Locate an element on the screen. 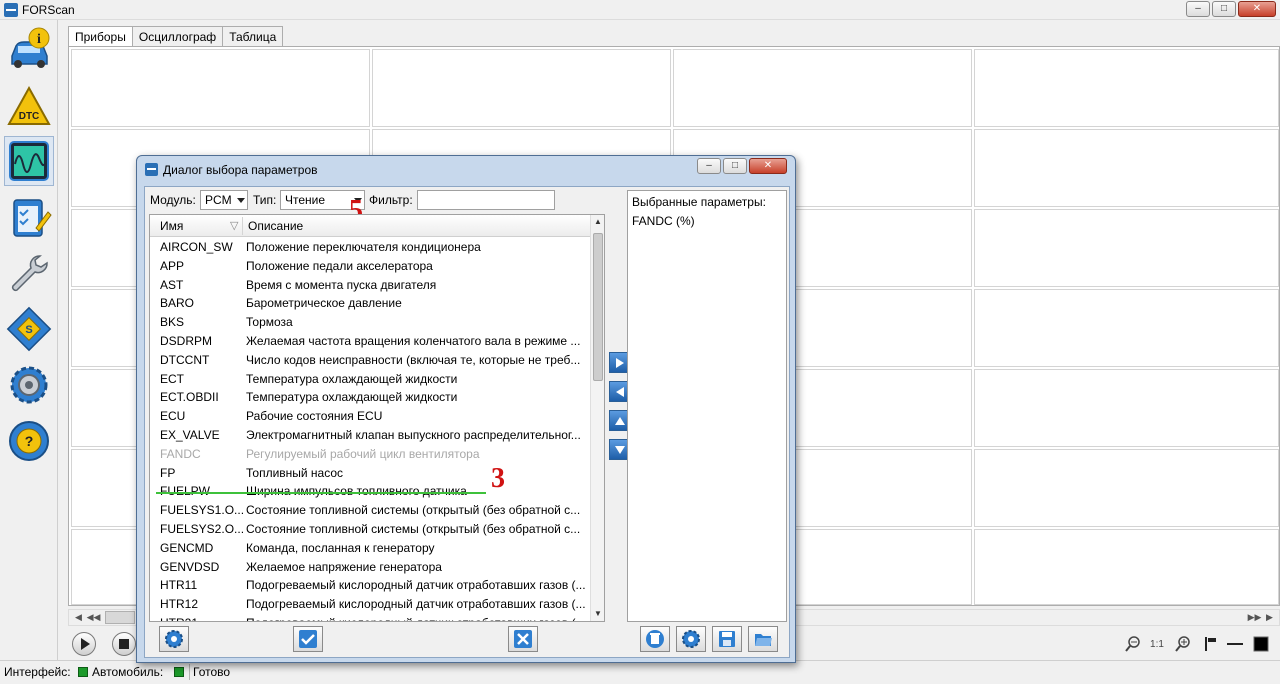 This screenshot has height=684, width=1280. parameter-description: Тормоза is located at coordinates (269, 322).